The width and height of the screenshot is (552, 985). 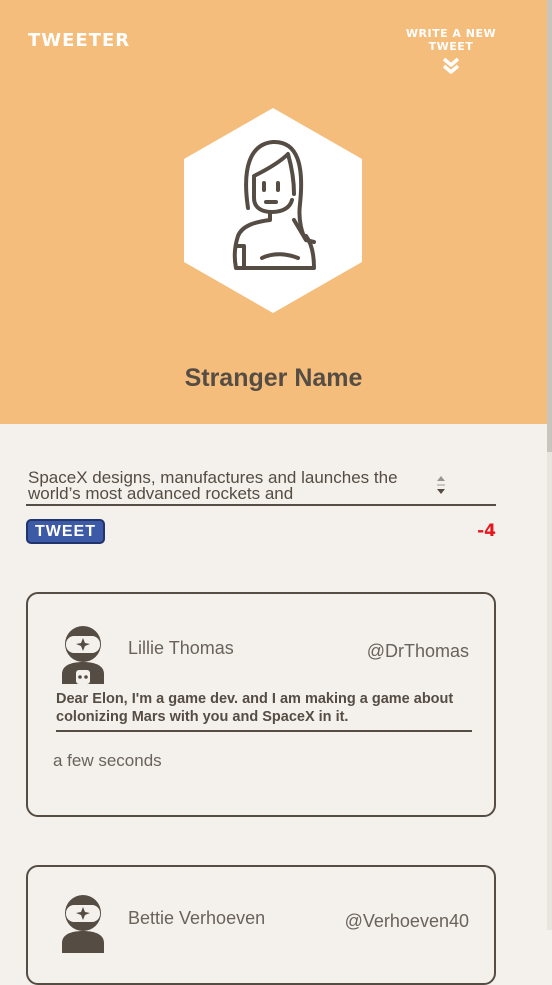 I want to click on tweet-card: Bettie Verhoeven @Verhoeven40, so click(x=261, y=925).